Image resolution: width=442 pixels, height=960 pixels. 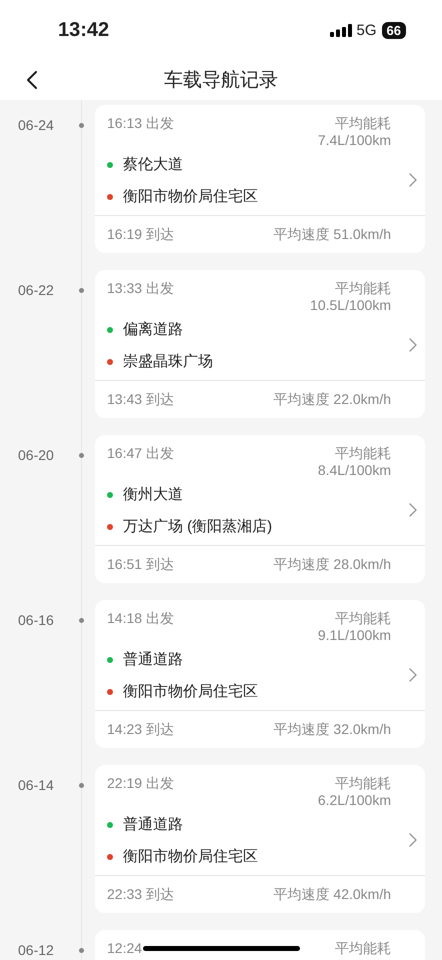 What do you see at coordinates (140, 564) in the screenshot?
I see `arrival-time: 16:51 到达` at bounding box center [140, 564].